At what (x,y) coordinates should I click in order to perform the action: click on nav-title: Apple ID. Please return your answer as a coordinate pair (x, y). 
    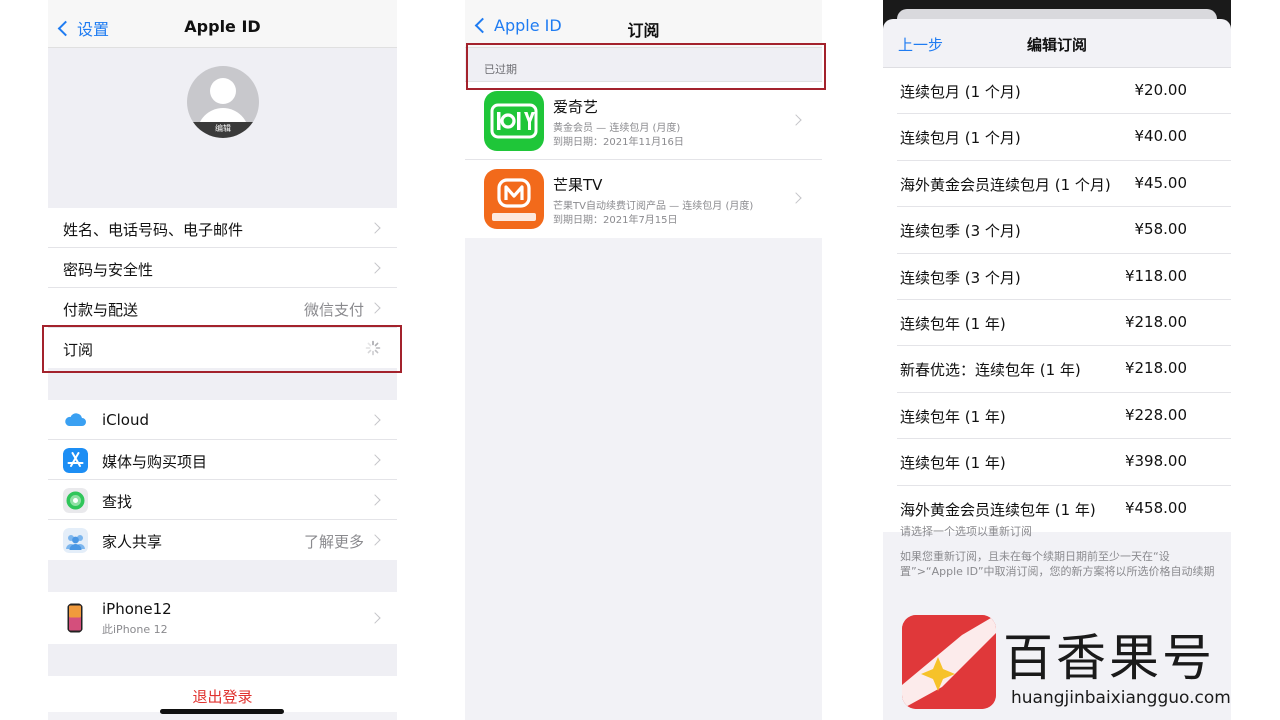
    Looking at the image, I should click on (222, 26).